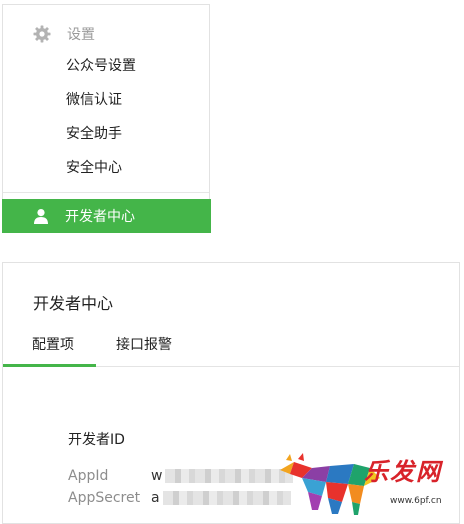  What do you see at coordinates (403, 471) in the screenshot?
I see `watermark-text: 乐发网` at bounding box center [403, 471].